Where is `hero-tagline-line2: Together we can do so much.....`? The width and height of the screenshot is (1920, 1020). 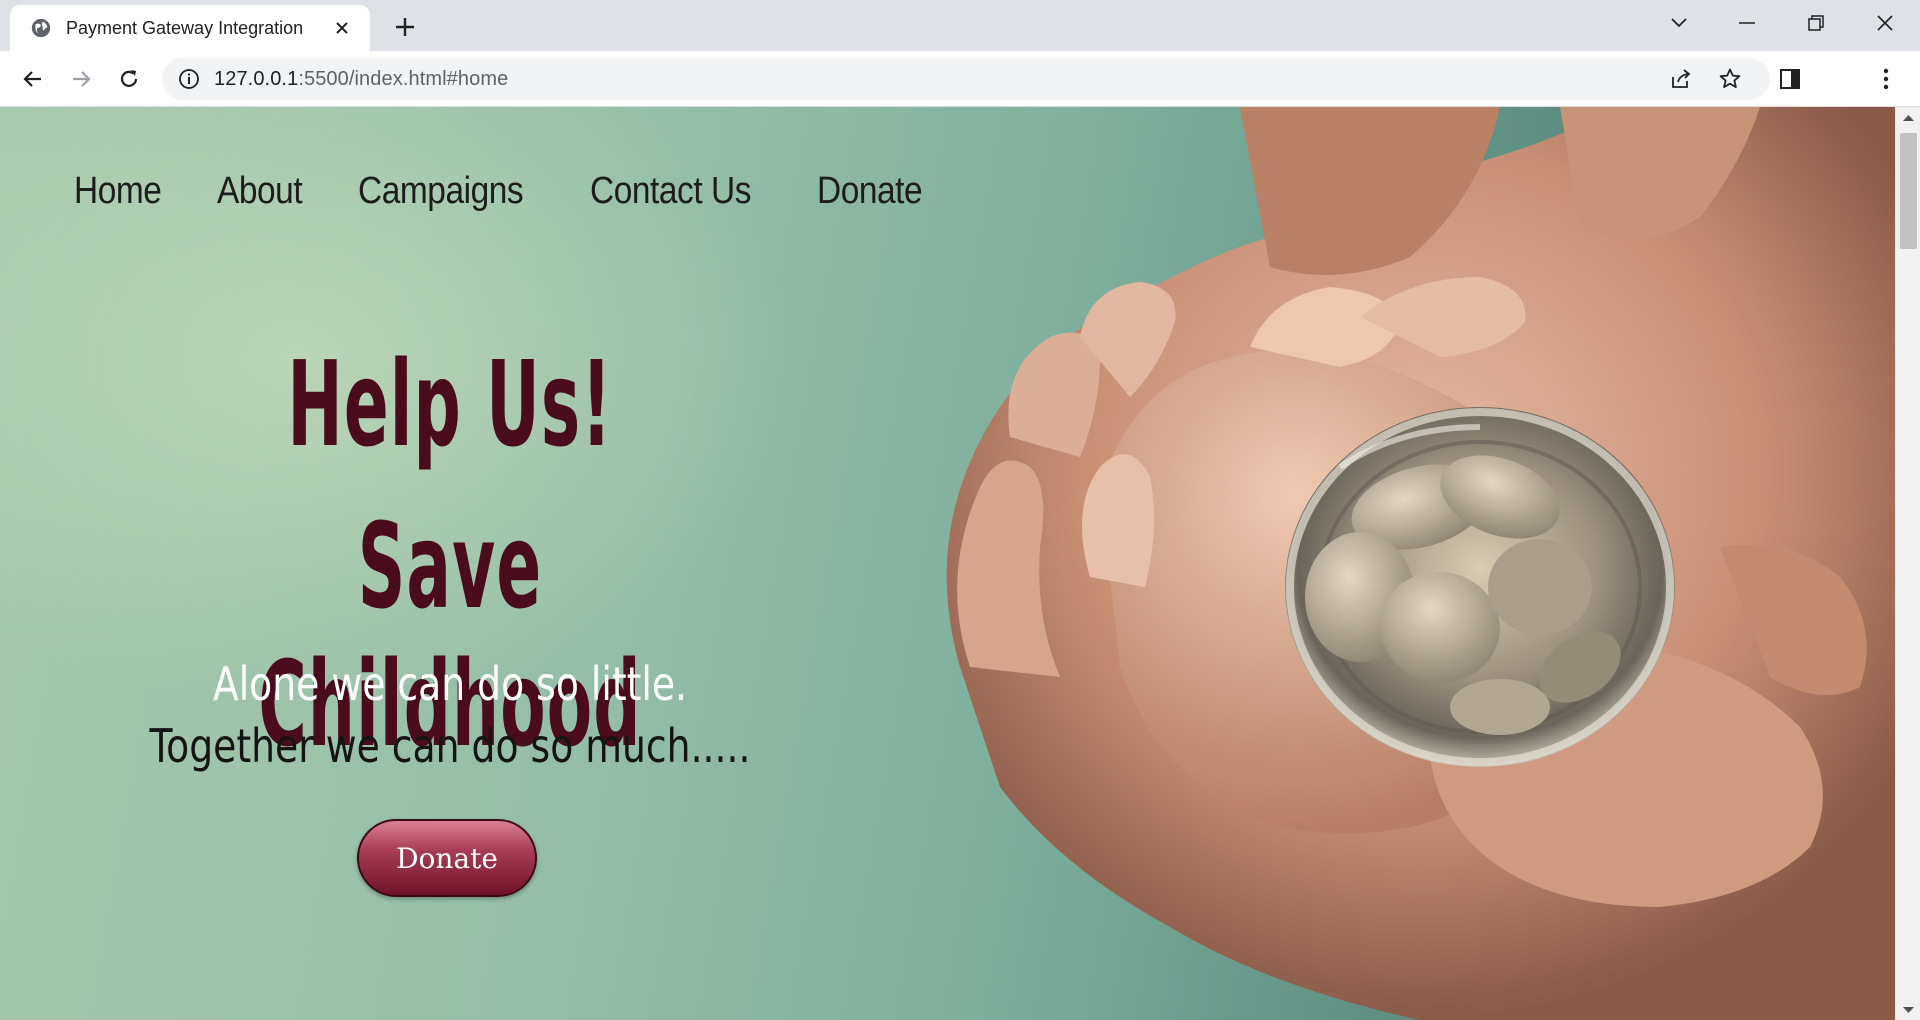
hero-tagline-line2: Together we can do so much..... is located at coordinates (450, 746).